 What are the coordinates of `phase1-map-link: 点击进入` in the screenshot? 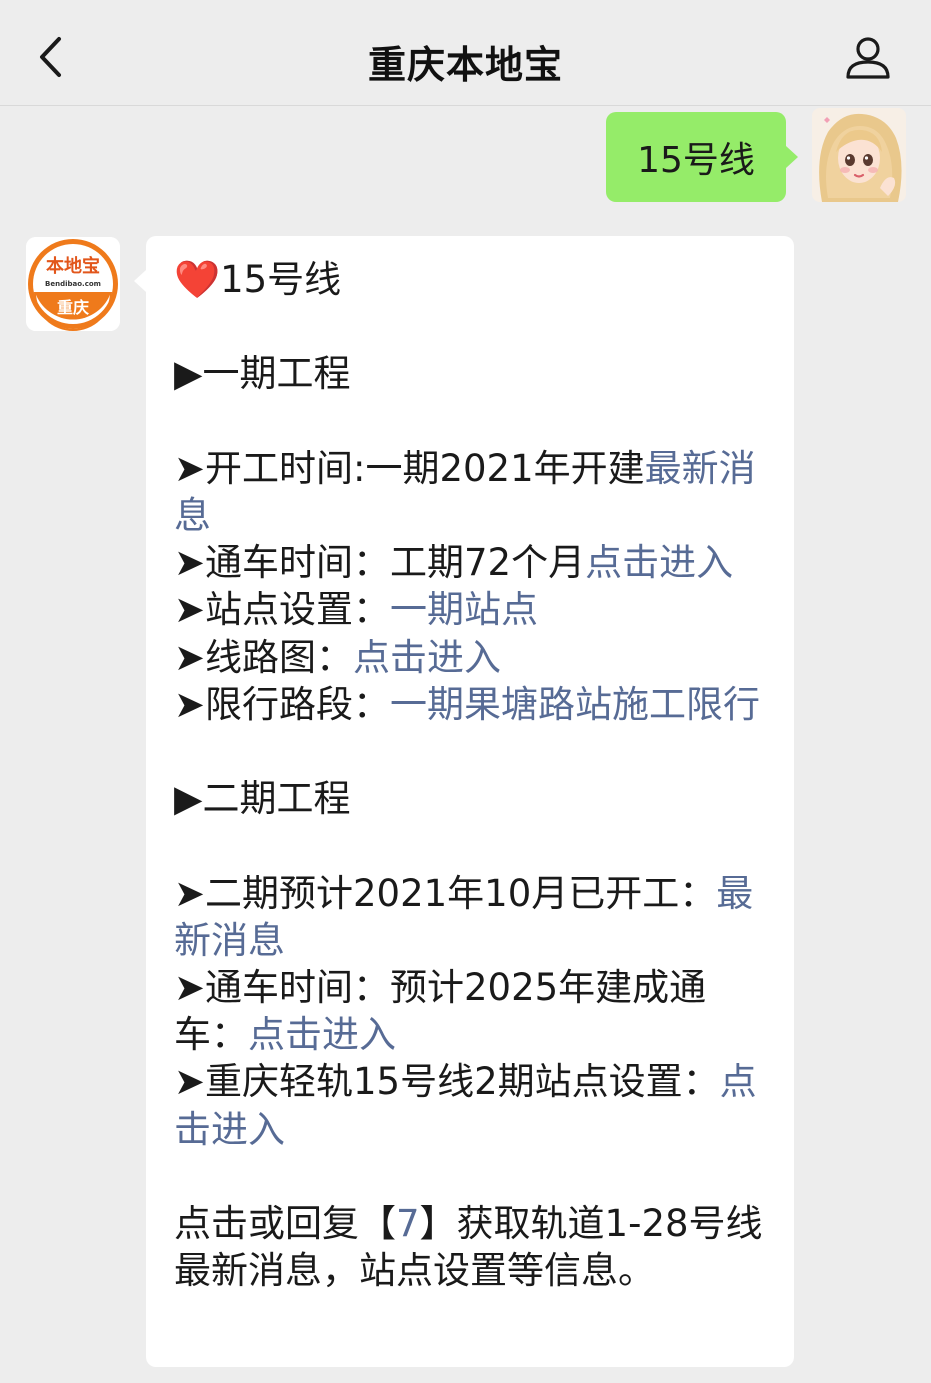 It's located at (427, 657).